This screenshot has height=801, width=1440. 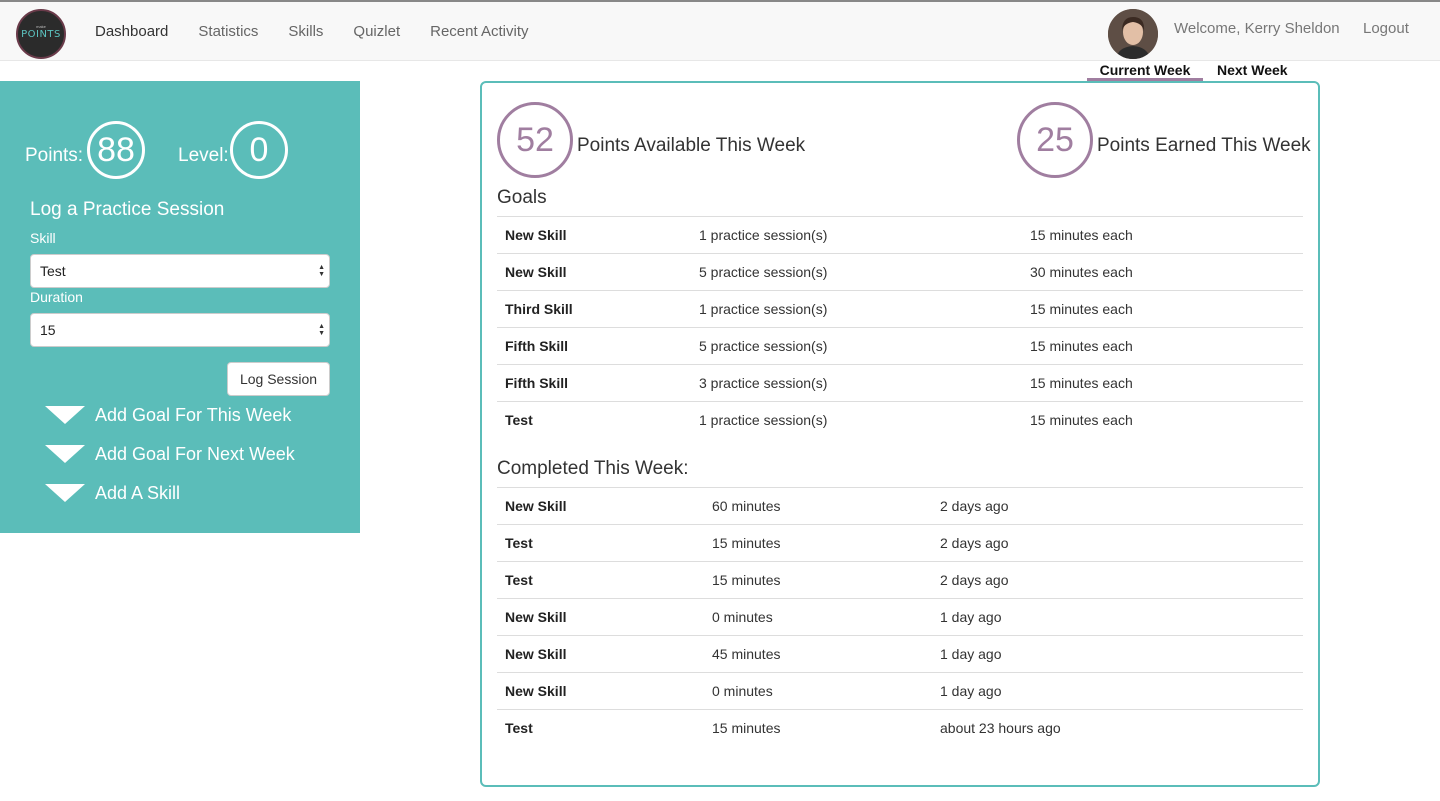 What do you see at coordinates (1204, 145) in the screenshot?
I see `points-earned-label: Points Earned This Week` at bounding box center [1204, 145].